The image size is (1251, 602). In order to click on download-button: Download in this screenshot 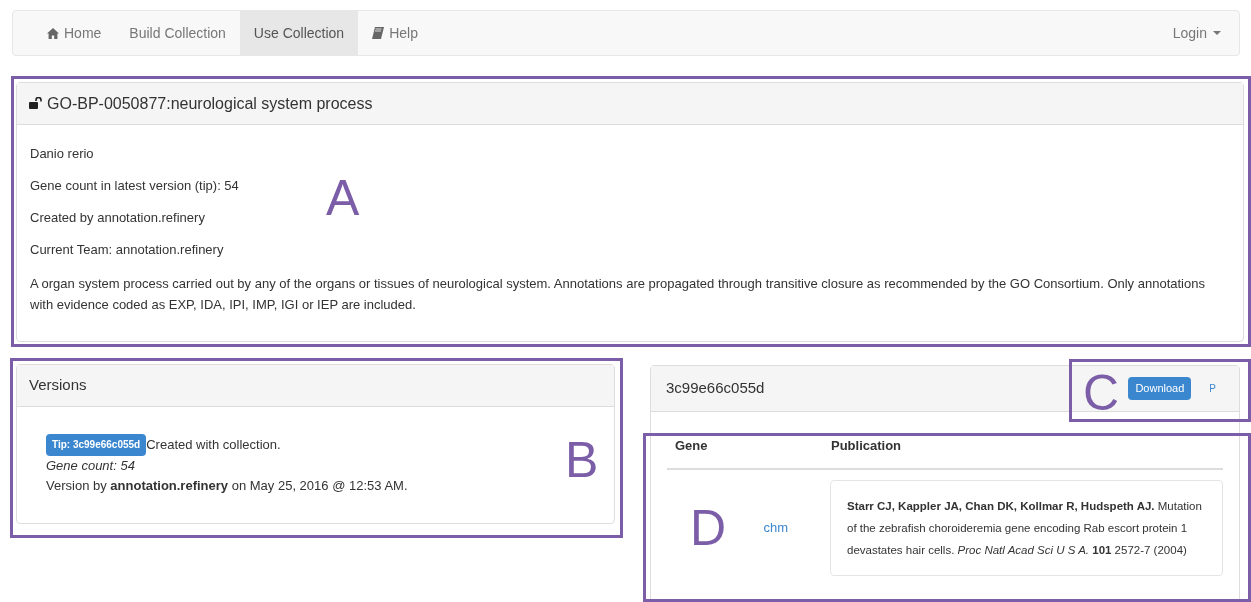, I will do `click(1160, 388)`.